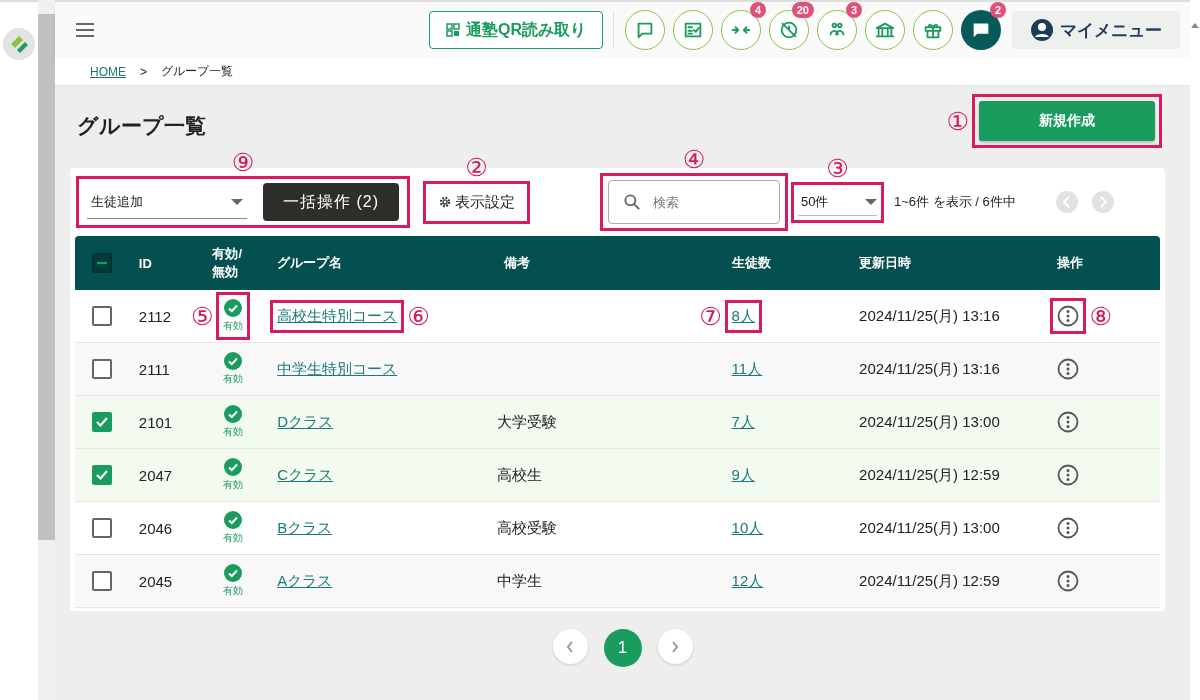 The width and height of the screenshot is (1200, 700). I want to click on table-cell: 2045, so click(155, 581).